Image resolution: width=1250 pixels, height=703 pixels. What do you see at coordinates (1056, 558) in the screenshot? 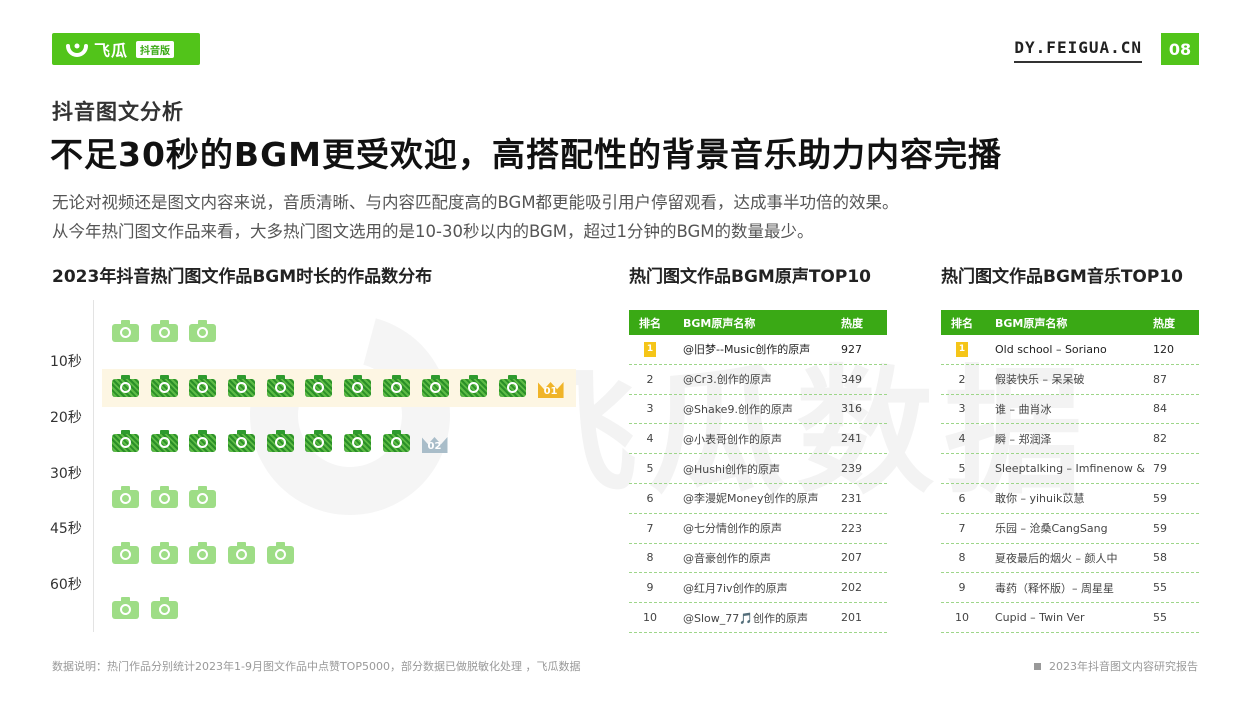
I see `bgm-name: 夏夜最后的烟火 – 颜人中` at bounding box center [1056, 558].